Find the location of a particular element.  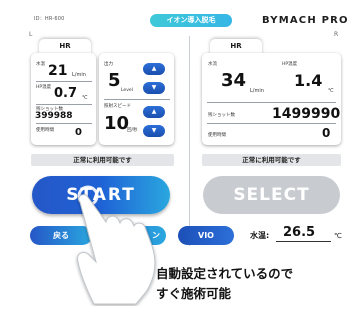

hp-temp-right-unit: ℃ is located at coordinates (331, 91).